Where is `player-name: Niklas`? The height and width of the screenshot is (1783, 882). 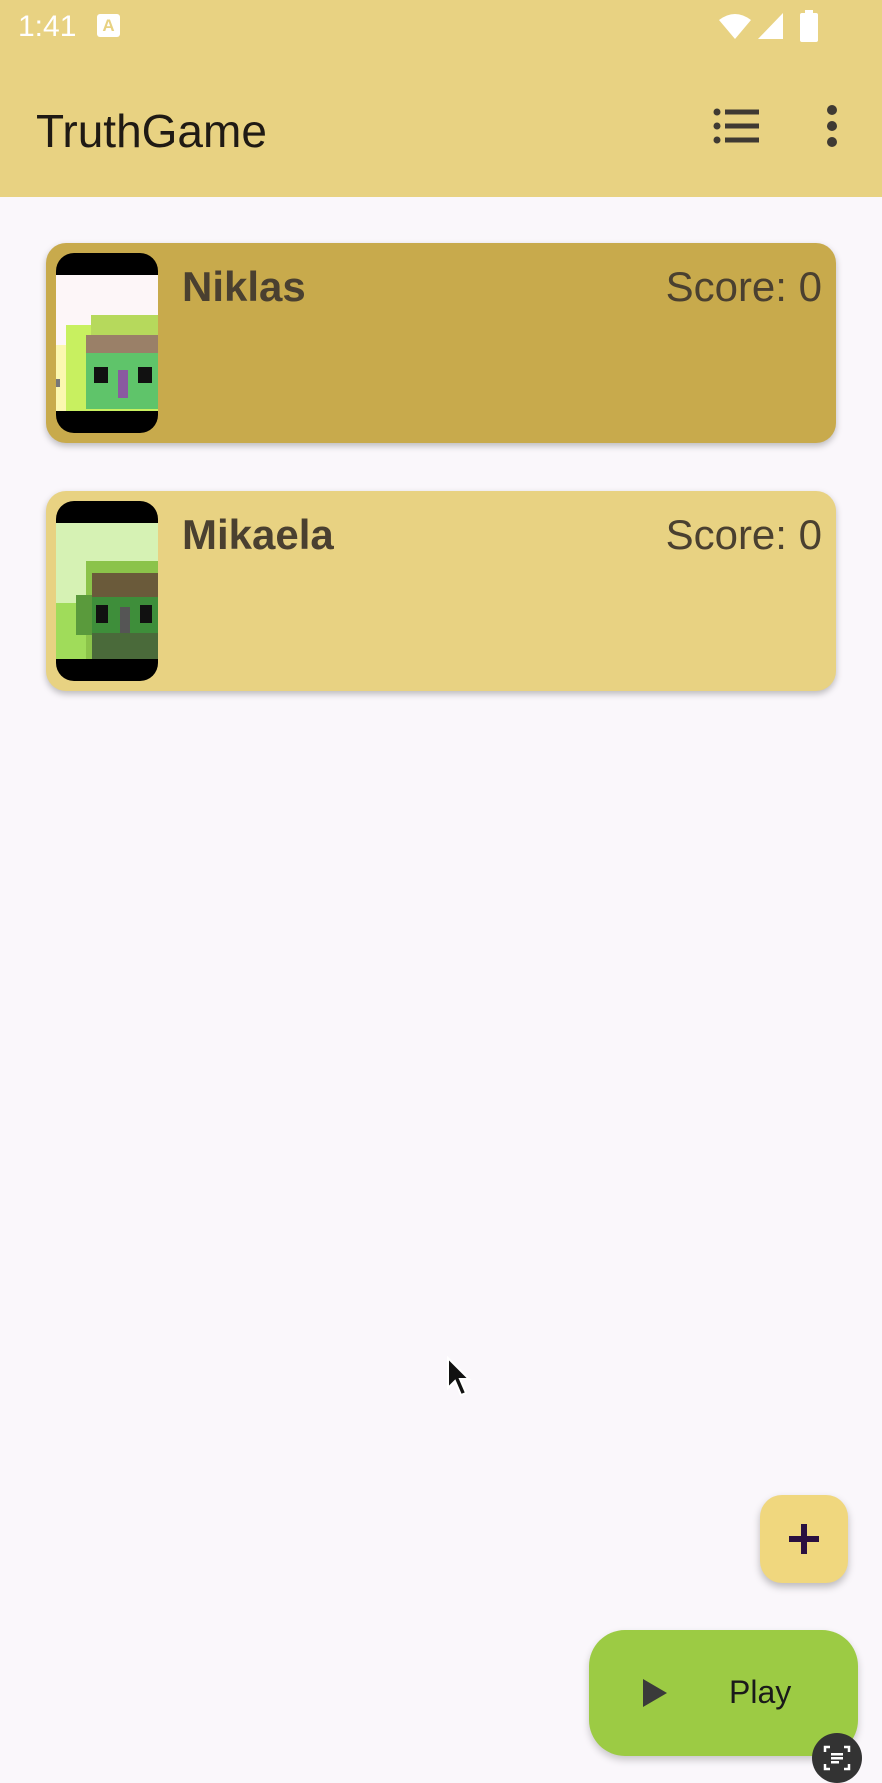 player-name: Niklas is located at coordinates (244, 286).